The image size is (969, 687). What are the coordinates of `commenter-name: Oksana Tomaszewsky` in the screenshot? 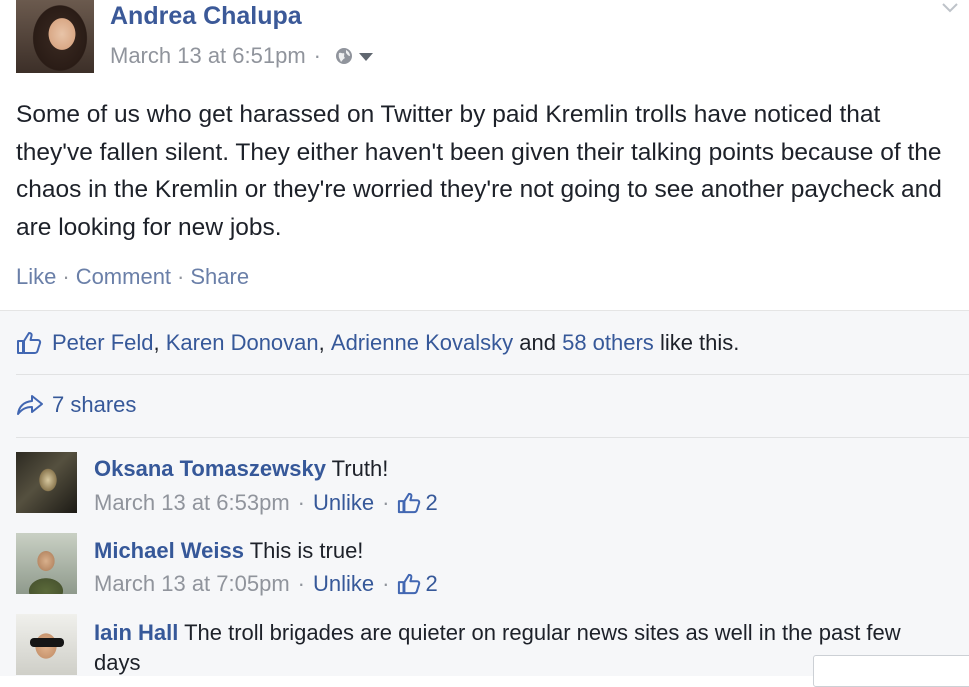 It's located at (210, 468).